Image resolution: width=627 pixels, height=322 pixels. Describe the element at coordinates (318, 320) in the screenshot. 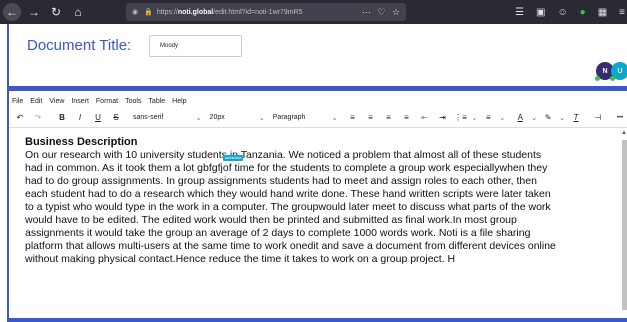

I see `footer-bar` at that location.